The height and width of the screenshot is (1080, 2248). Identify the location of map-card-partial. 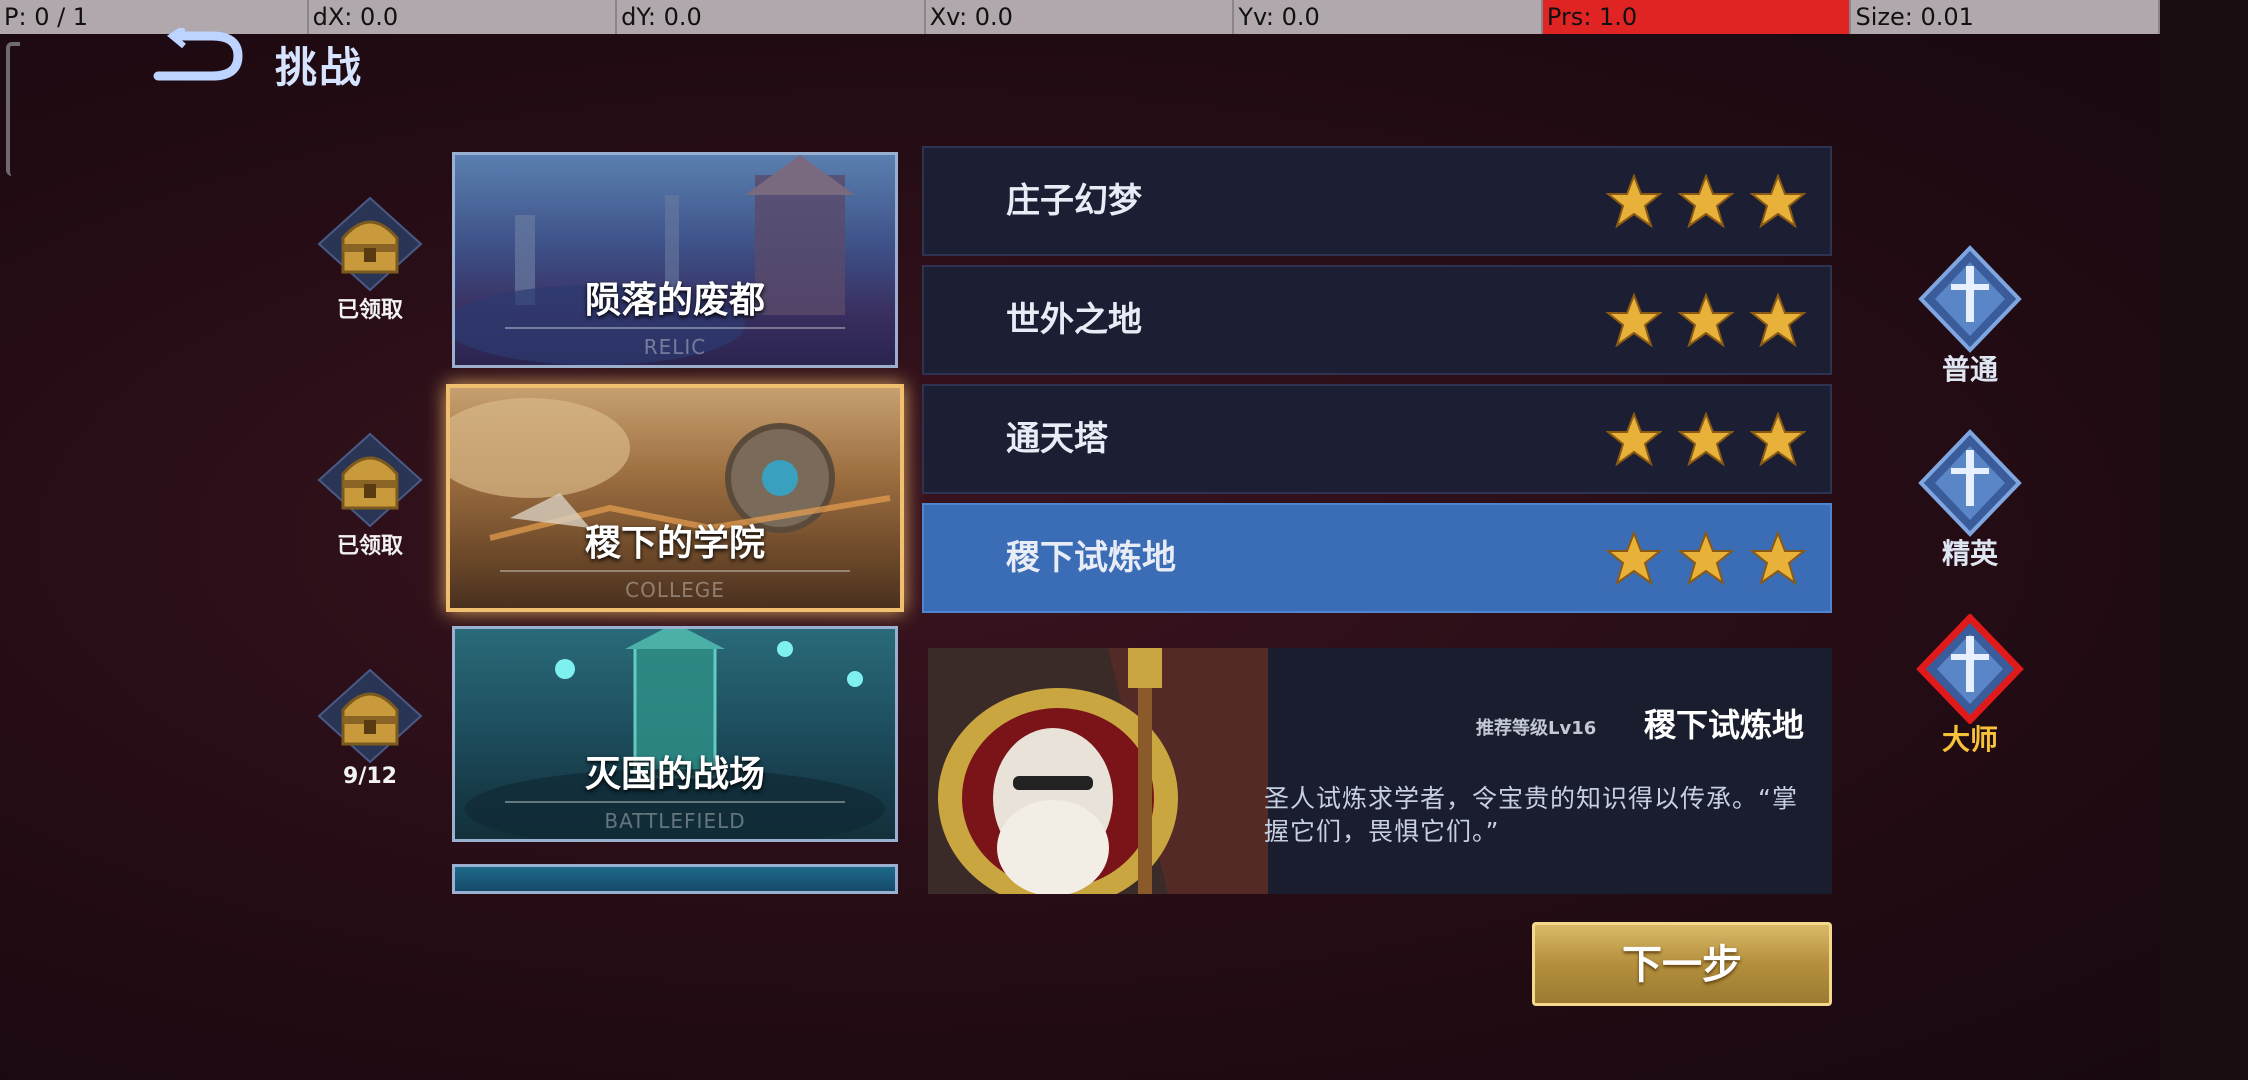
(675, 879).